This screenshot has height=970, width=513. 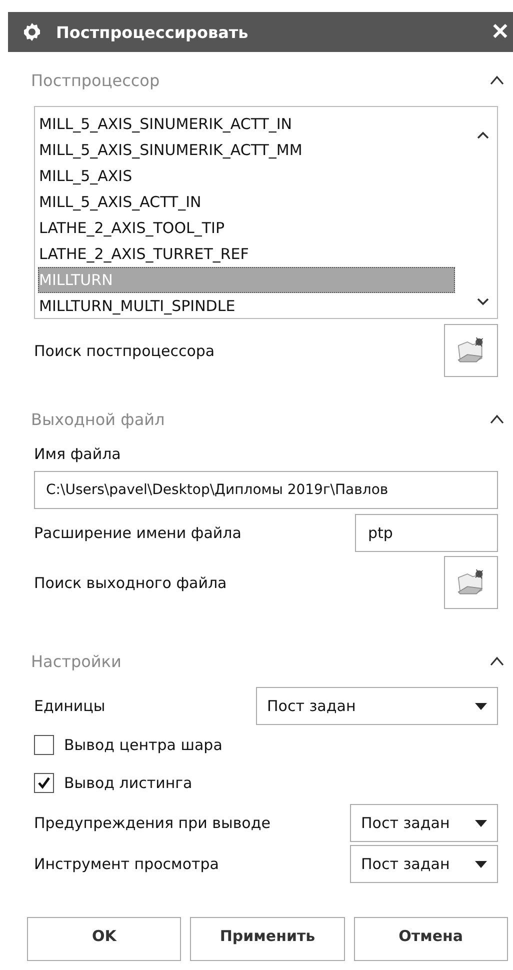 I want to click on dialog-button: OK, so click(x=104, y=939).